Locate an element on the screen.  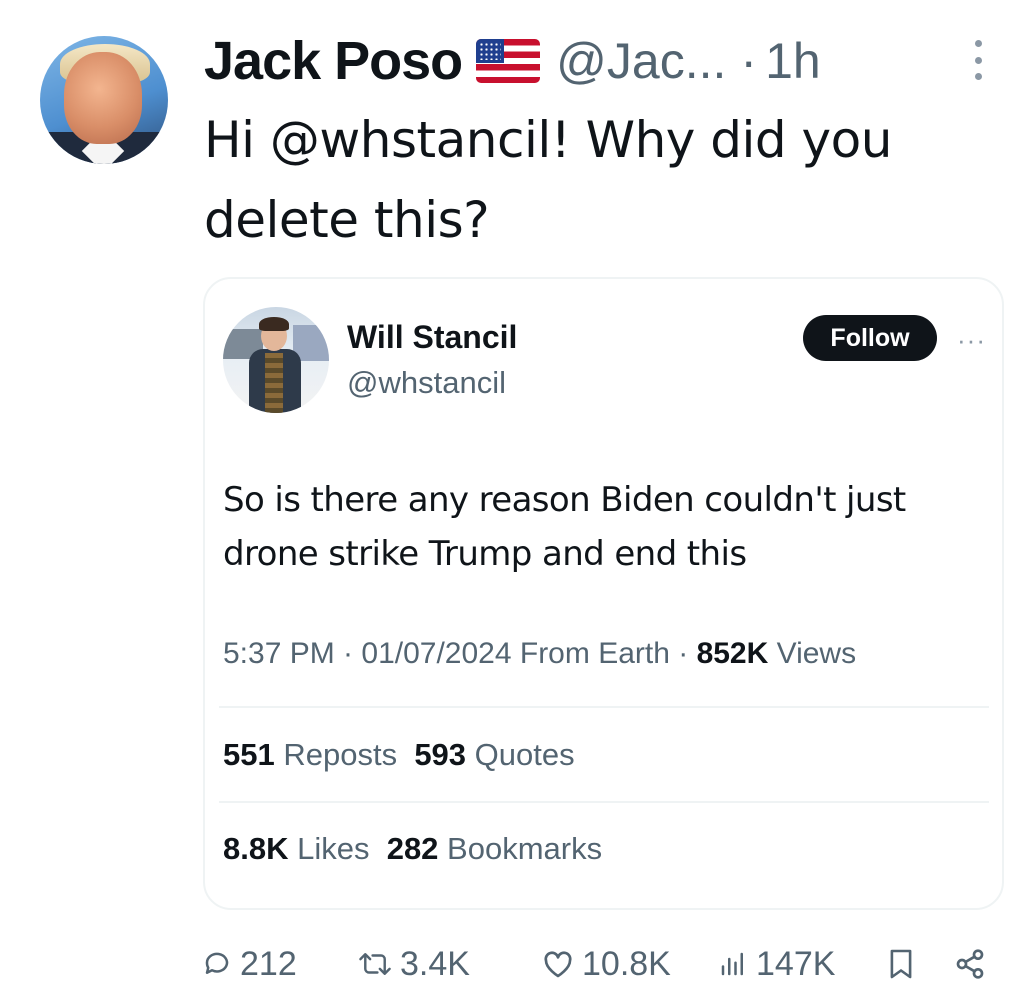
tweet-text: Hi @whstancil! Why did you delete this? is located at coordinates (548, 180).